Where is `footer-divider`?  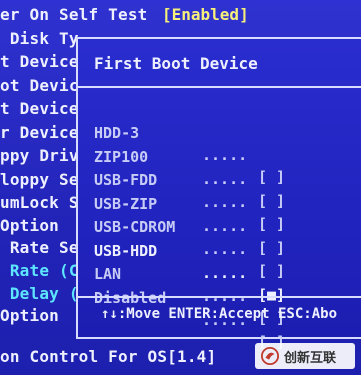
footer-divider is located at coordinates (219, 297).